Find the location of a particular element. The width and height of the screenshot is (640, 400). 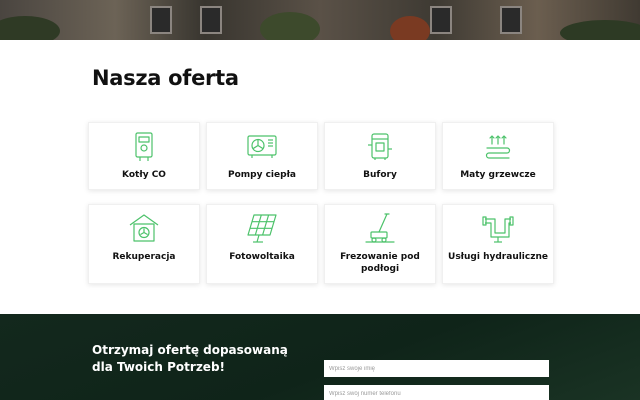

name-input is located at coordinates (436, 368).